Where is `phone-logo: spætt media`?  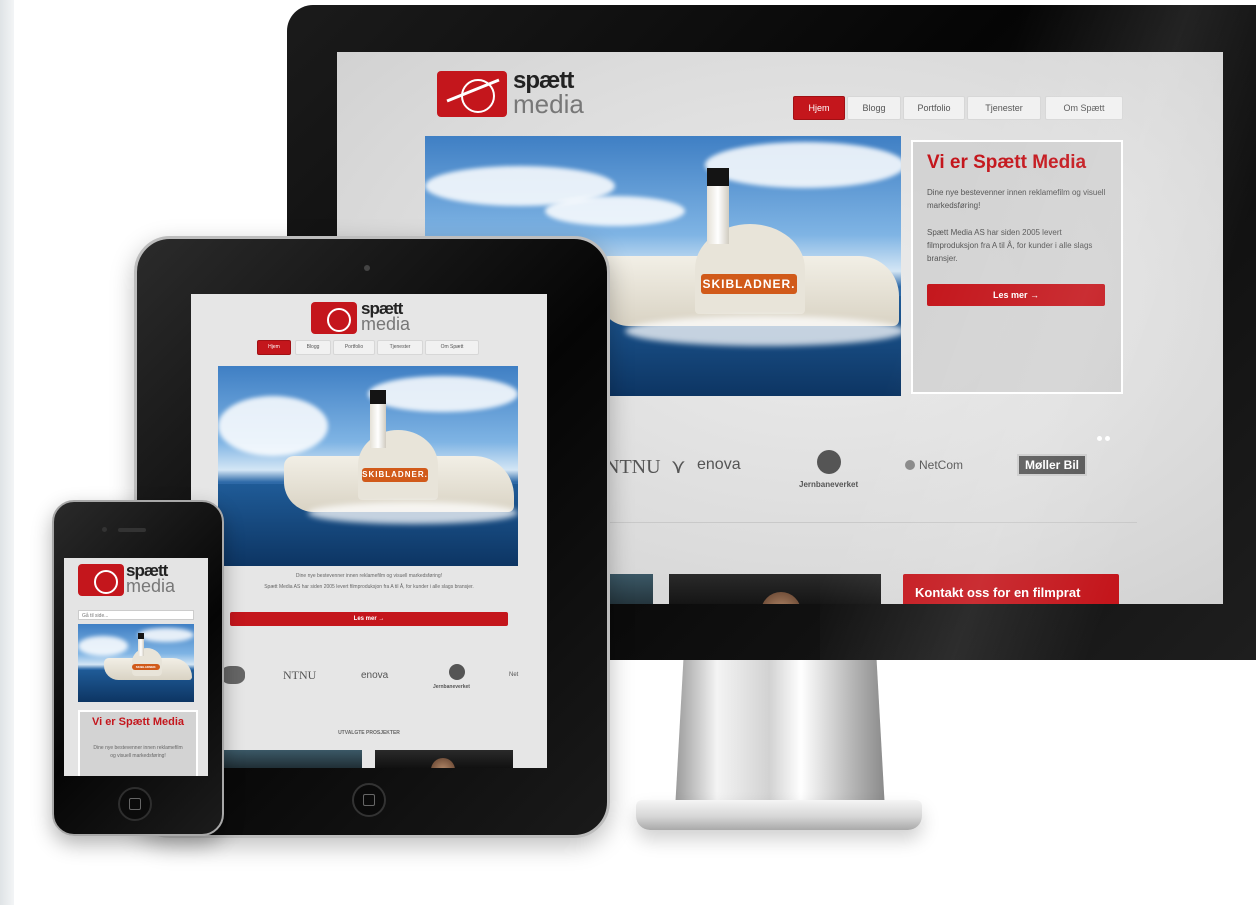 phone-logo: spætt media is located at coordinates (138, 580).